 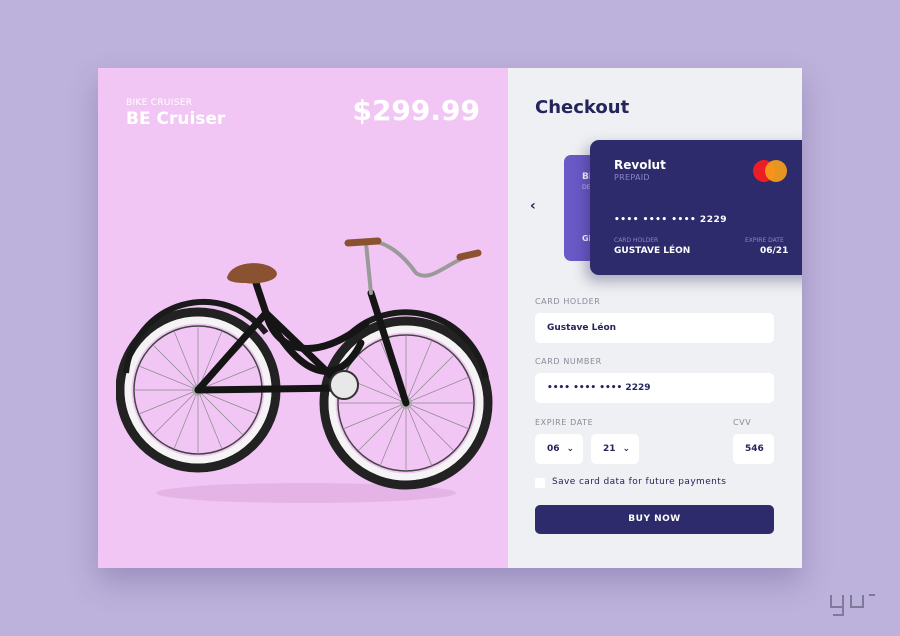 I want to click on expire-month-select: 06 ⌄, so click(x=559, y=449).